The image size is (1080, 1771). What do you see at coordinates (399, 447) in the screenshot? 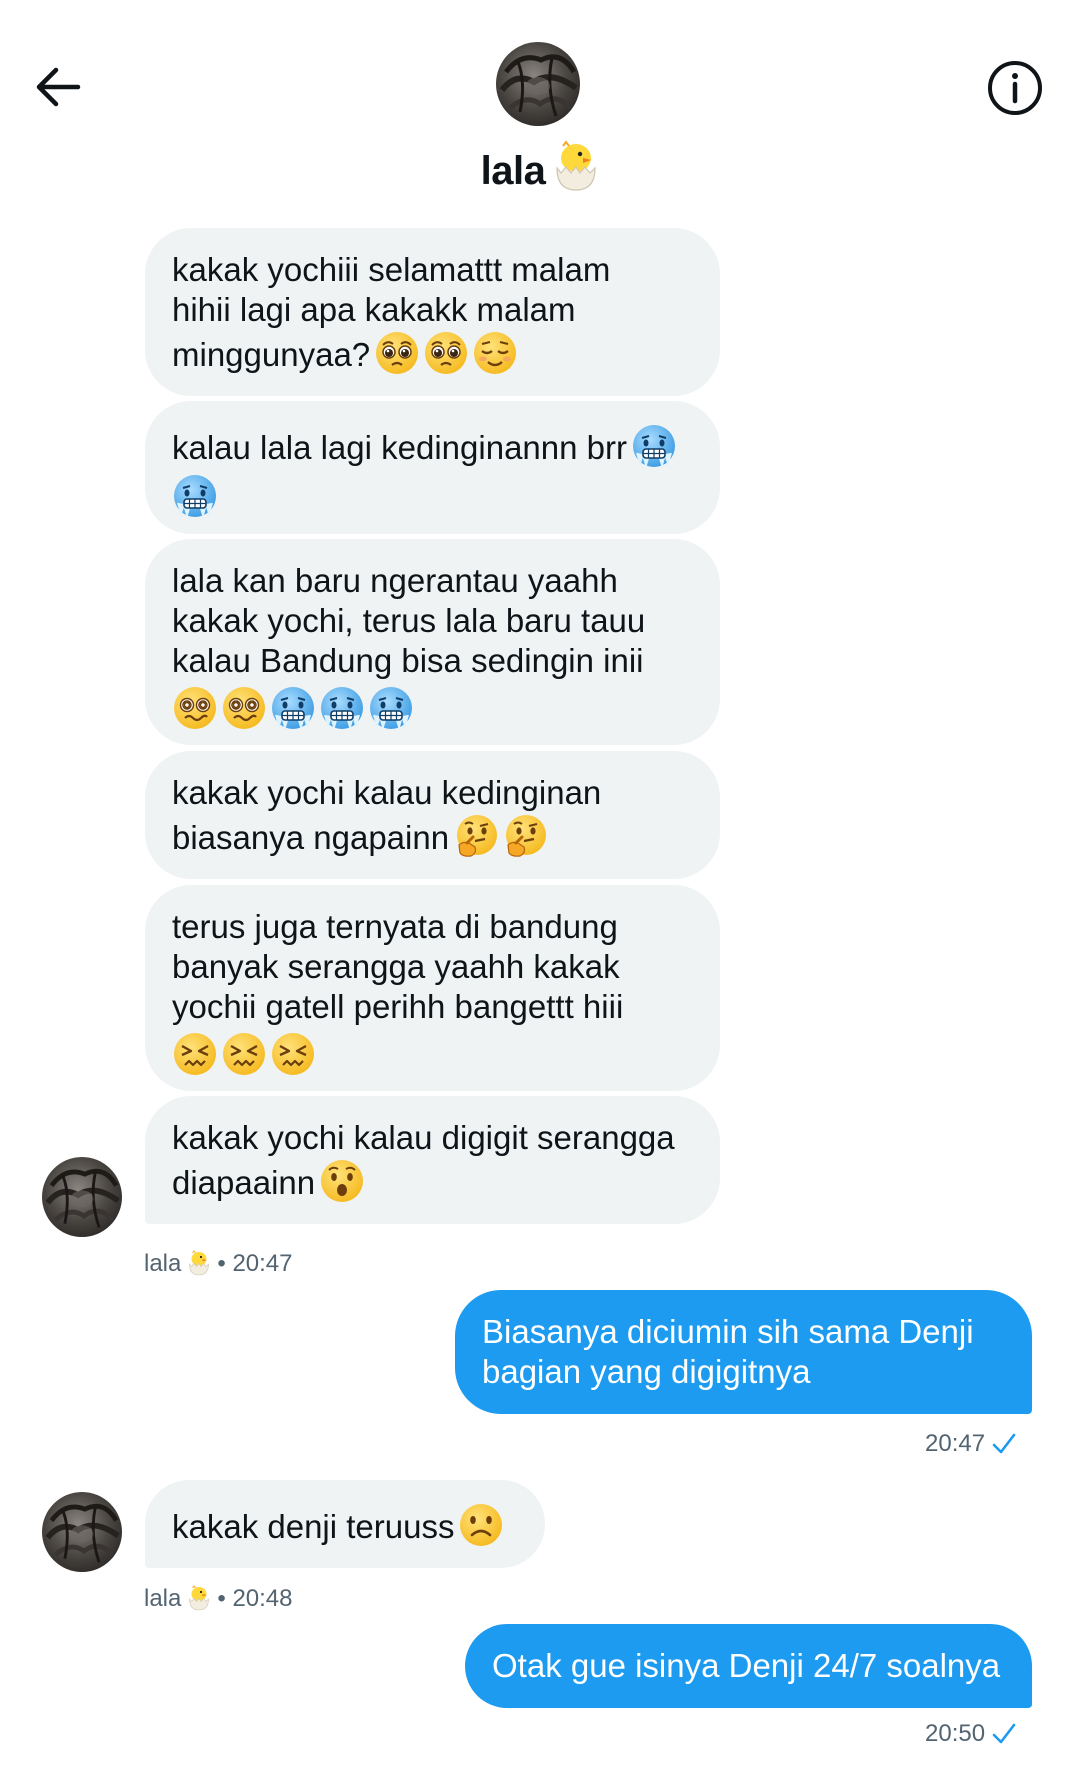
I see `message-text: kalau lala lagi kedinginannn brr` at bounding box center [399, 447].